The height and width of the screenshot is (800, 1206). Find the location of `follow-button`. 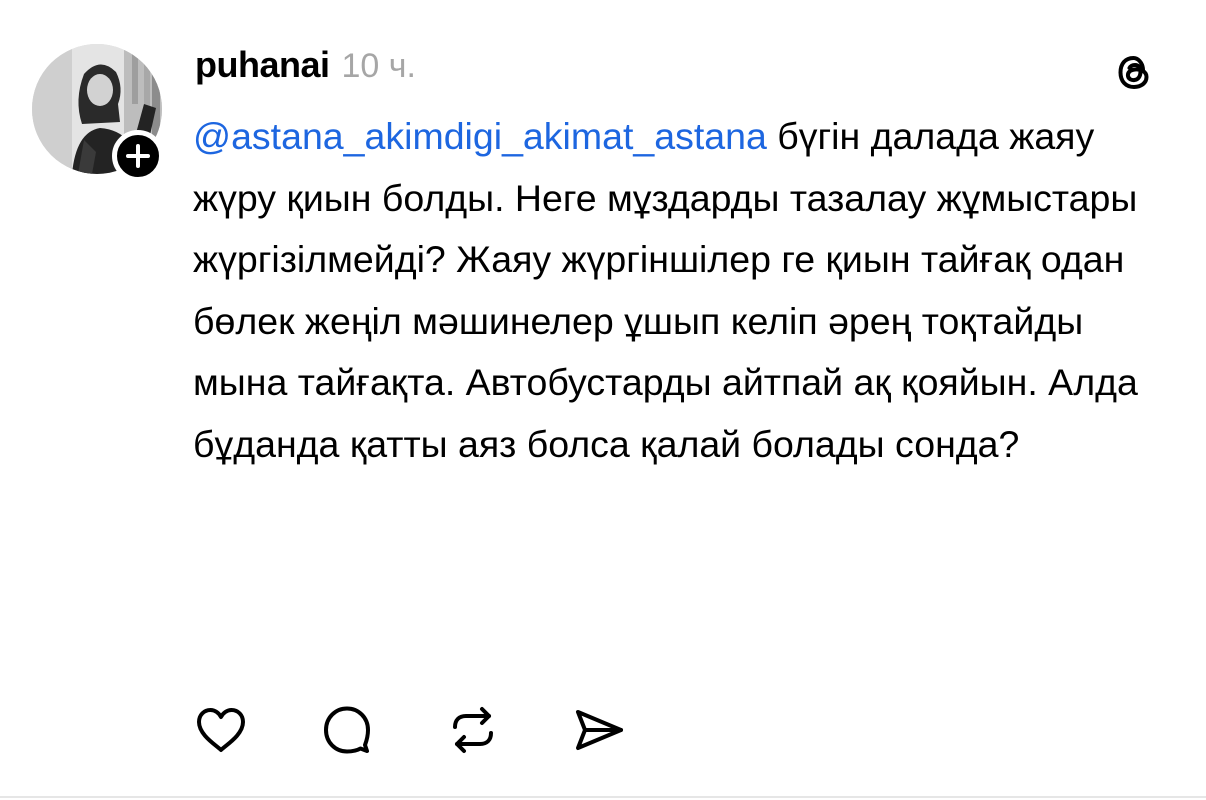

follow-button is located at coordinates (138, 156).